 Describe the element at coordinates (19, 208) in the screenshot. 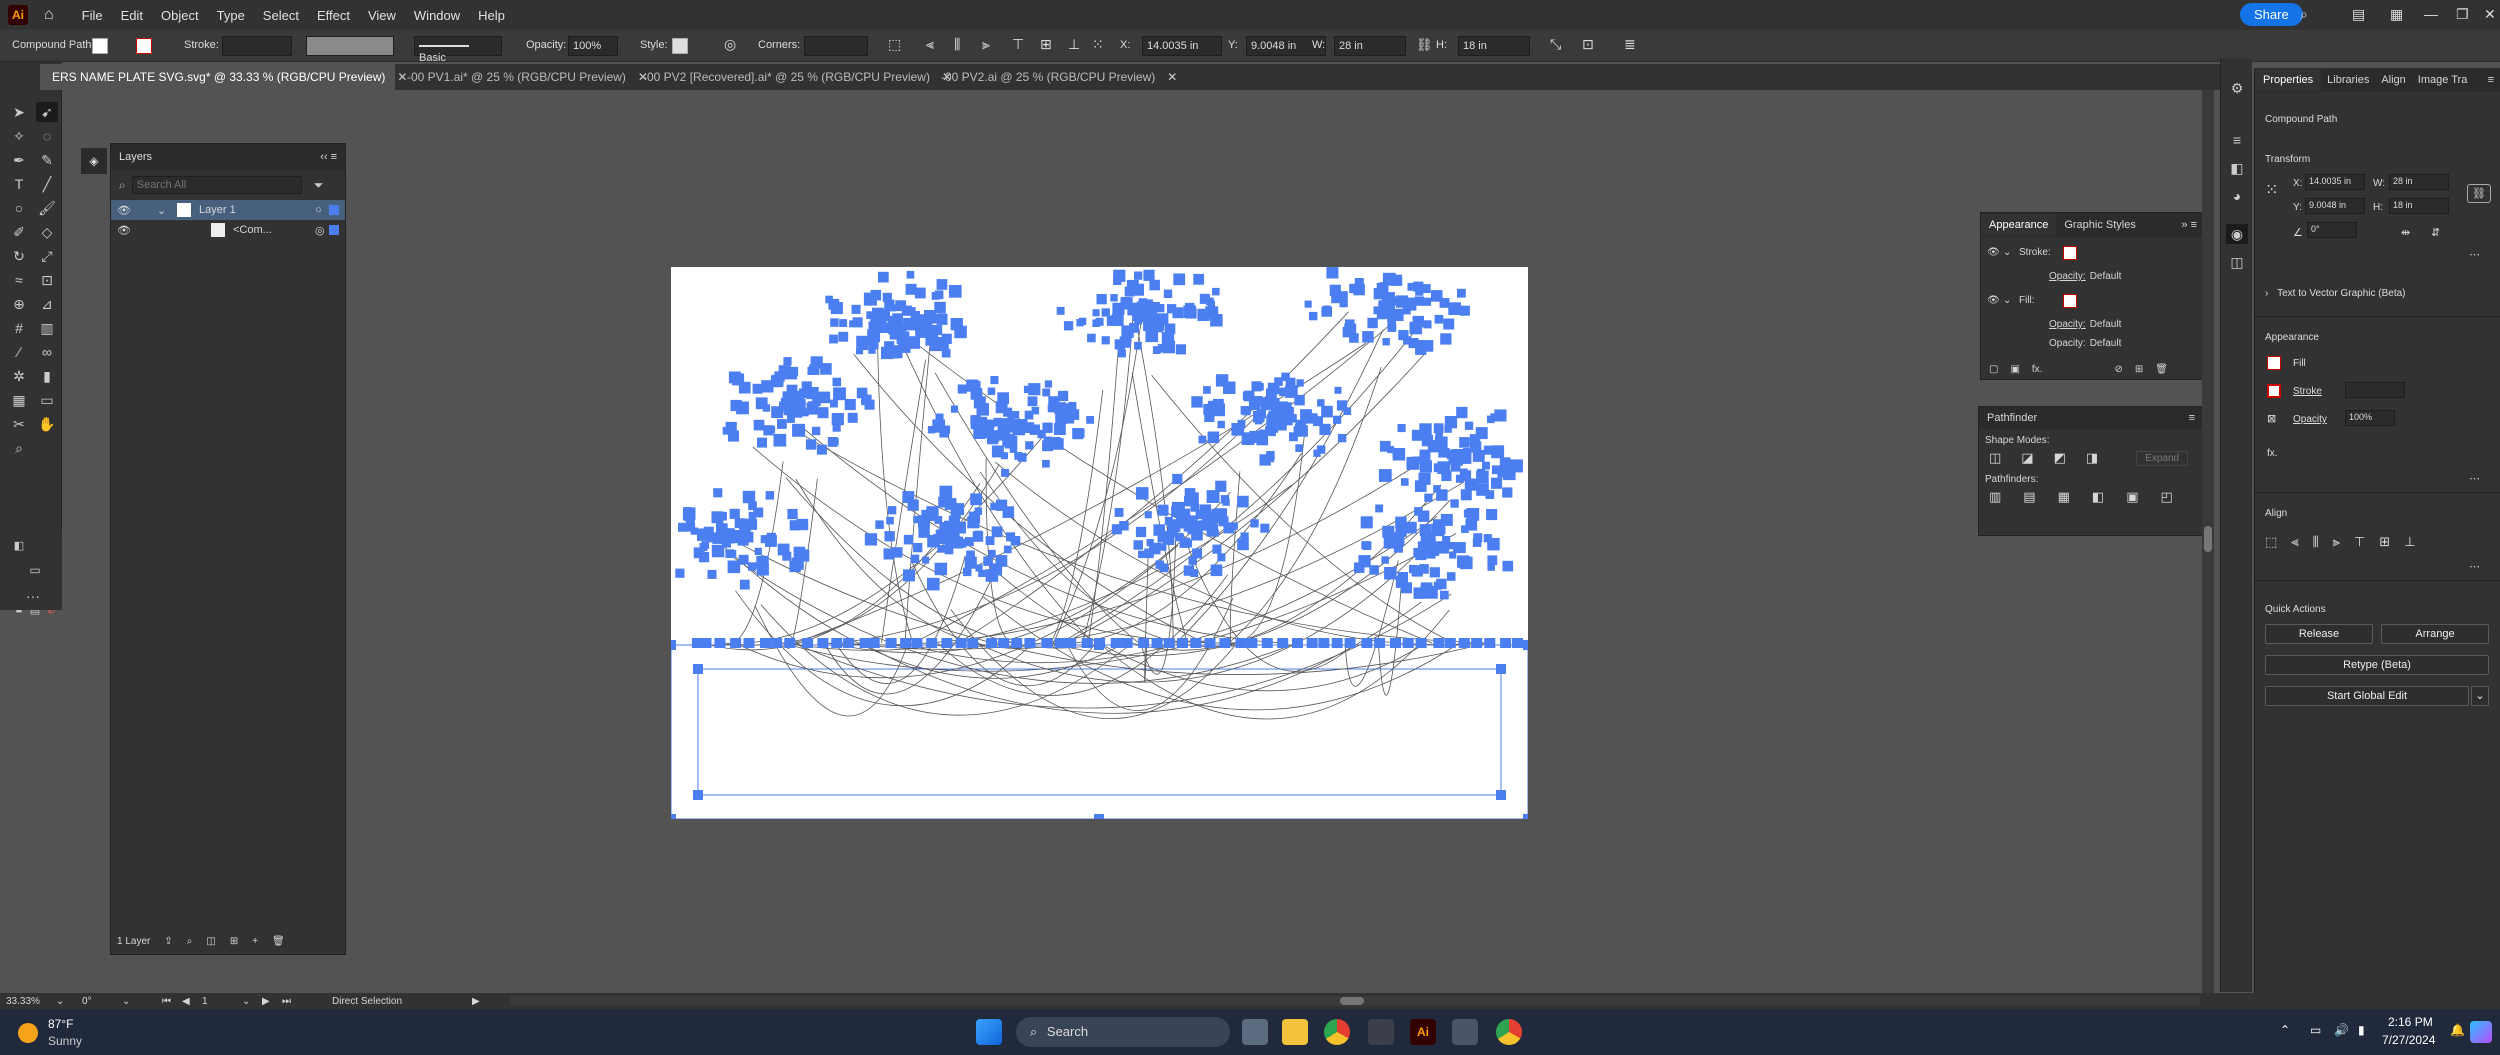

I see `ellipse-tool-icon: ○` at that location.